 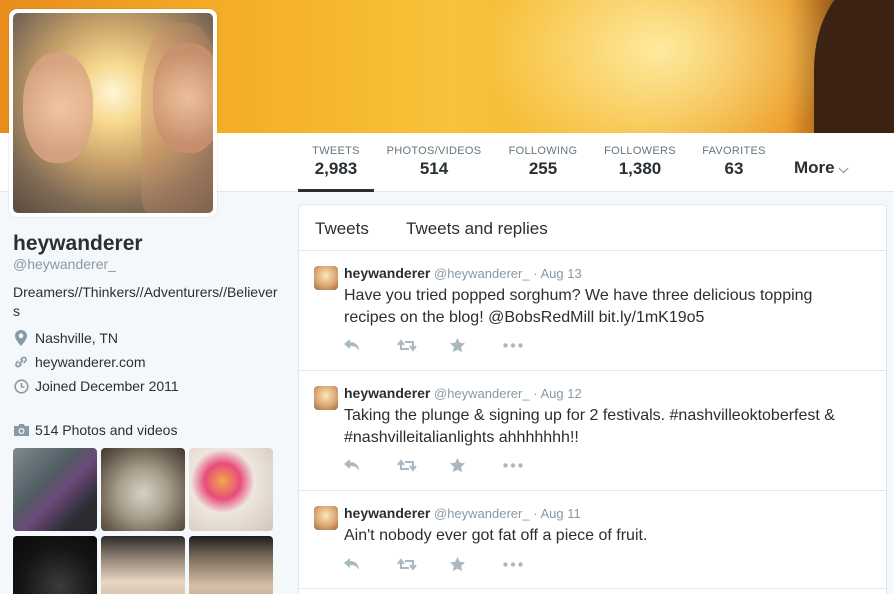 What do you see at coordinates (21, 430) in the screenshot?
I see `camera-icon` at bounding box center [21, 430].